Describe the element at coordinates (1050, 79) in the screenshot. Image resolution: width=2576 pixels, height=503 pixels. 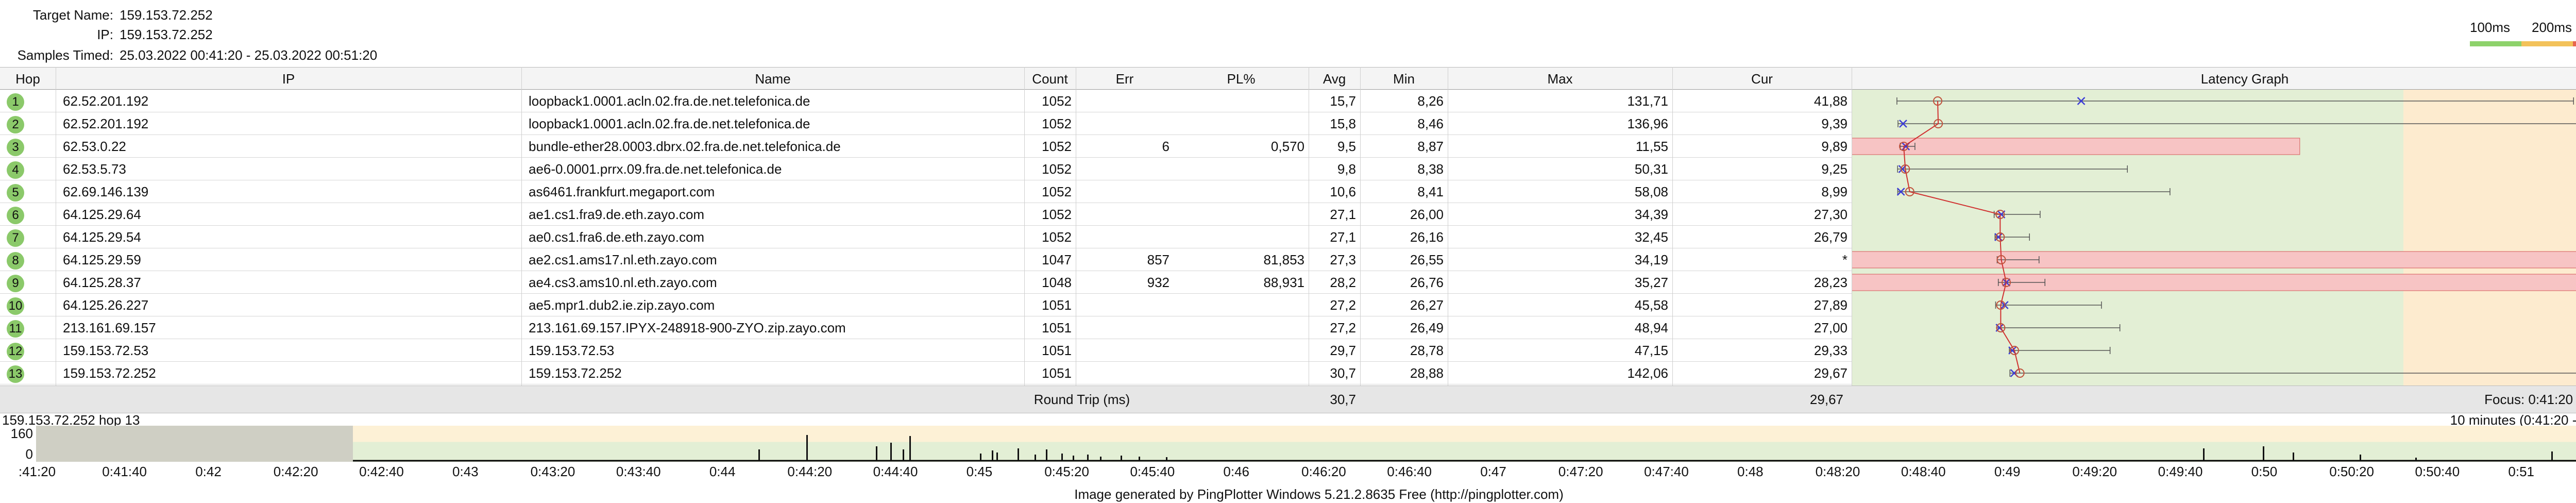
I see `col-count: Count` at that location.